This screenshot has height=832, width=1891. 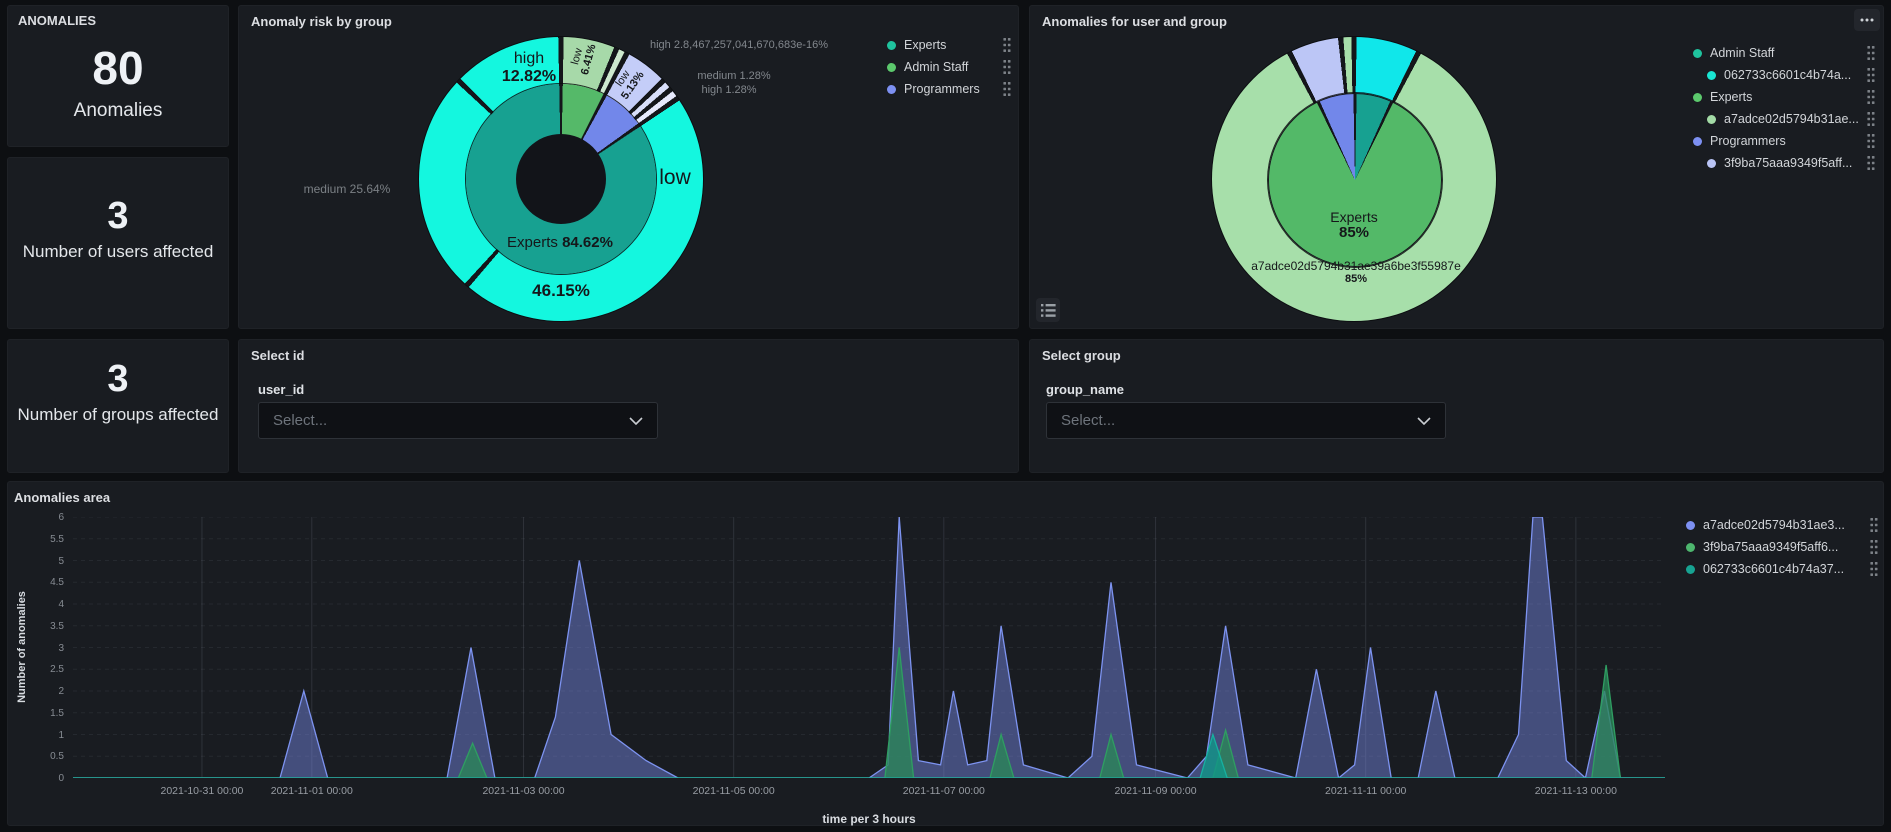 I want to click on user-id-field-label: user_id, so click(x=281, y=389).